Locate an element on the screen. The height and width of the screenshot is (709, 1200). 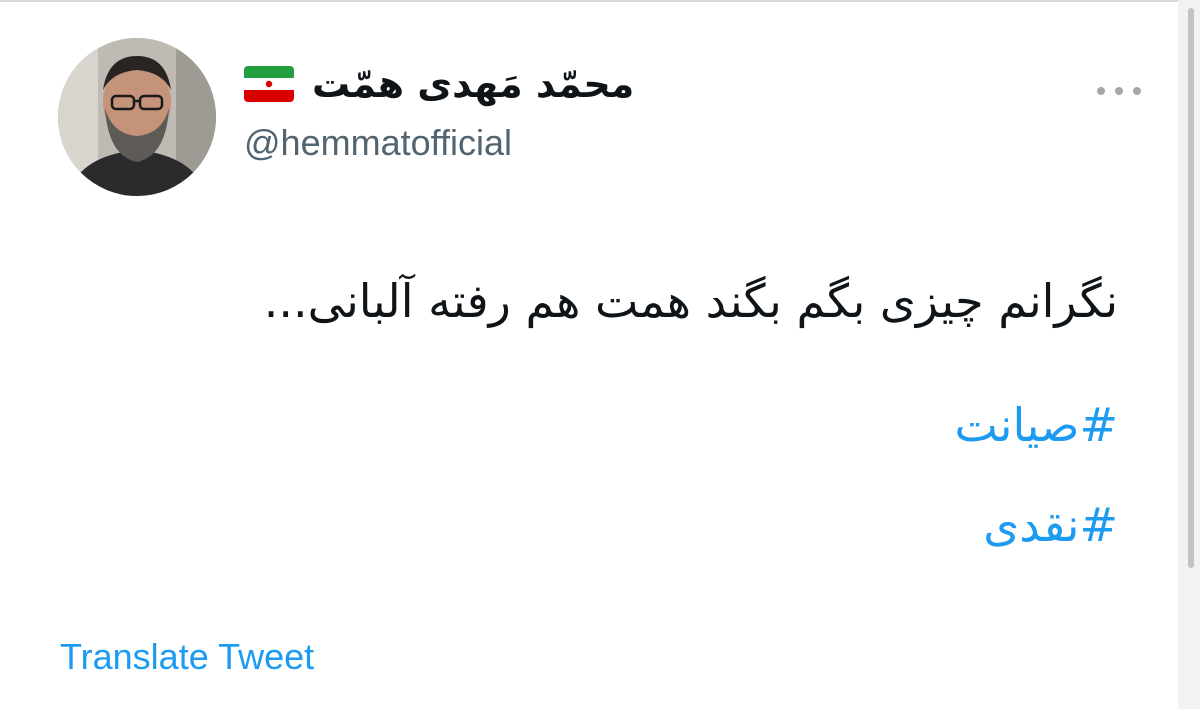
iran-flag-icon is located at coordinates (269, 84).